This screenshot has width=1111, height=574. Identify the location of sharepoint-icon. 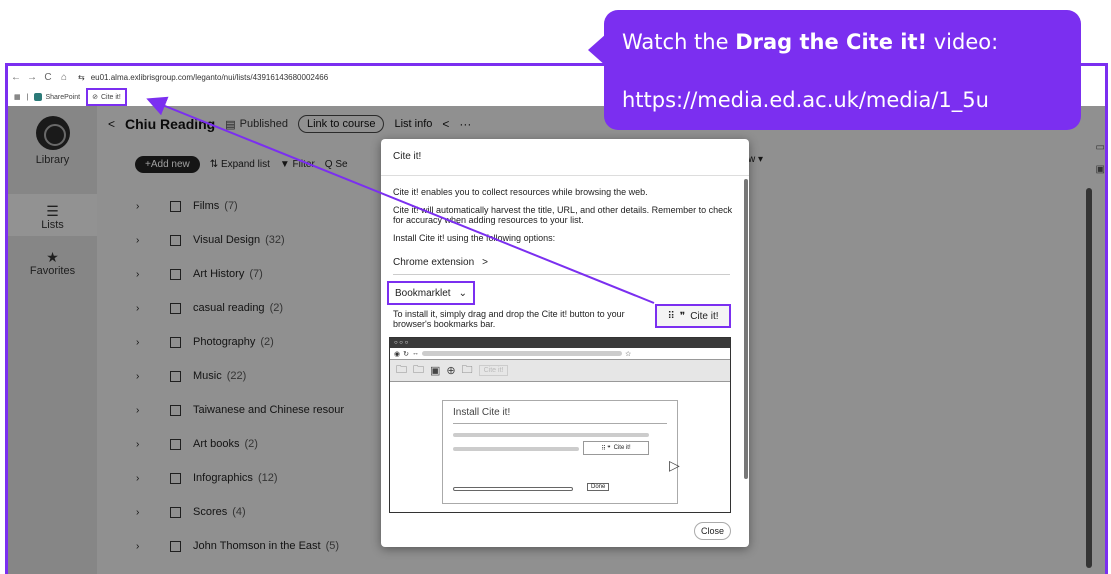
(38, 97).